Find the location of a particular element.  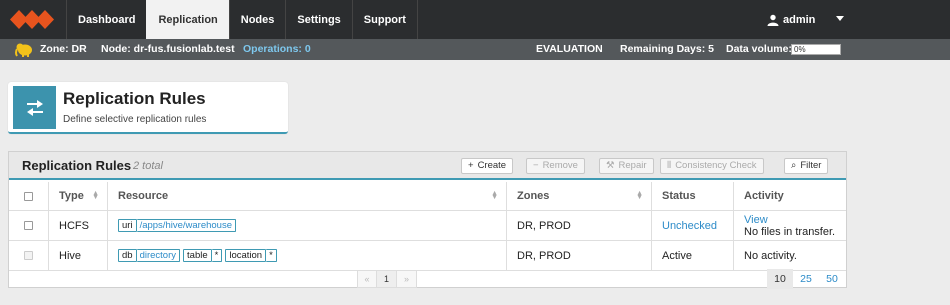

activity-text: No files in transfer. is located at coordinates (790, 231).